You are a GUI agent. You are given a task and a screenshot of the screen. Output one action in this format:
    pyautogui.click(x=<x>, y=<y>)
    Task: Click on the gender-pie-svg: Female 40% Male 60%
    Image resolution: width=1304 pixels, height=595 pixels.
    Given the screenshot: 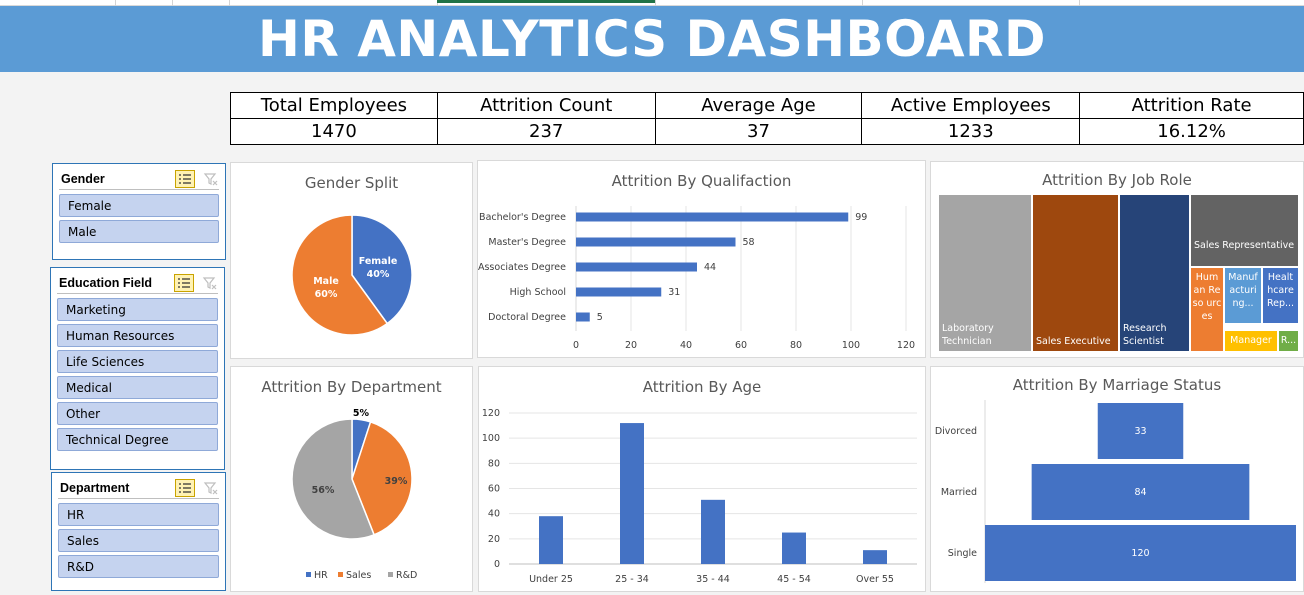 What is the action you would take?
    pyautogui.click(x=352, y=275)
    